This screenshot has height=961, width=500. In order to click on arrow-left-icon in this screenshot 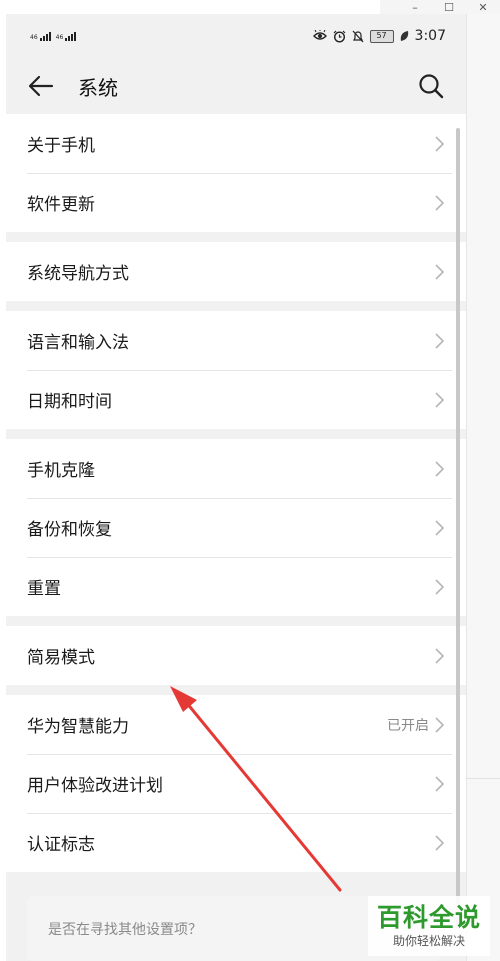, I will do `click(41, 86)`.